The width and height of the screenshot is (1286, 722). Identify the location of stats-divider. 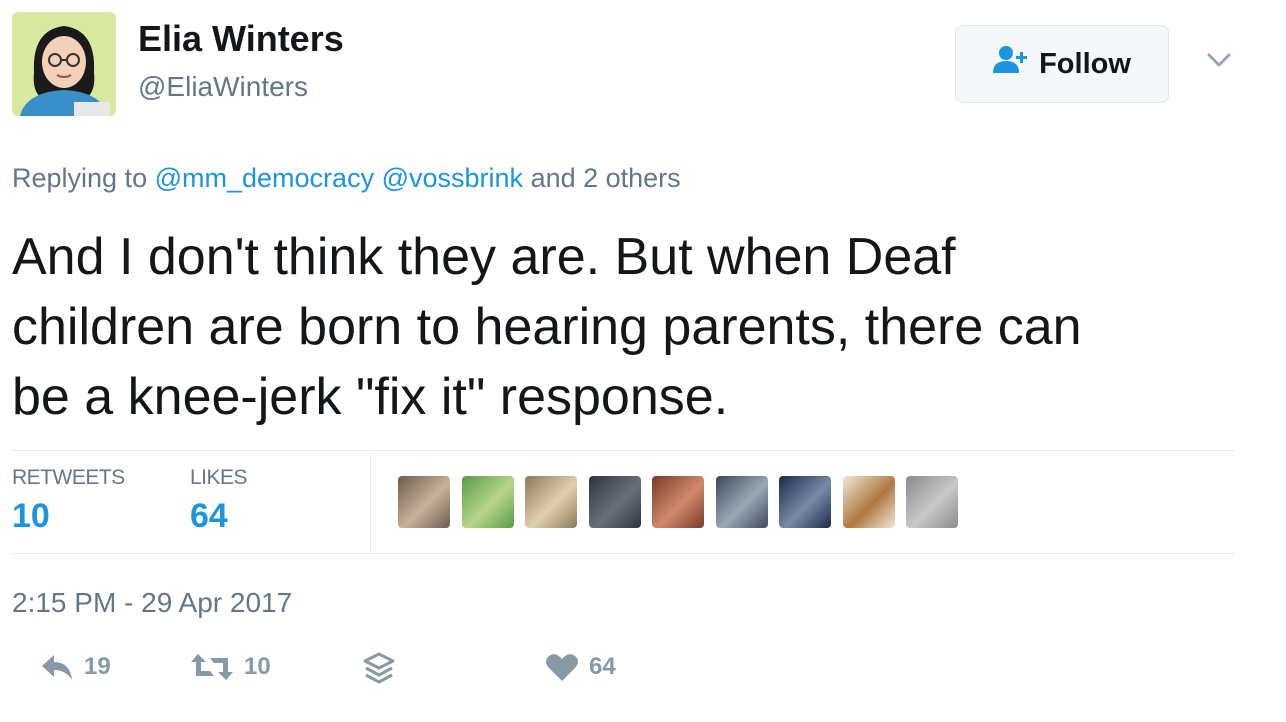
(370, 502).